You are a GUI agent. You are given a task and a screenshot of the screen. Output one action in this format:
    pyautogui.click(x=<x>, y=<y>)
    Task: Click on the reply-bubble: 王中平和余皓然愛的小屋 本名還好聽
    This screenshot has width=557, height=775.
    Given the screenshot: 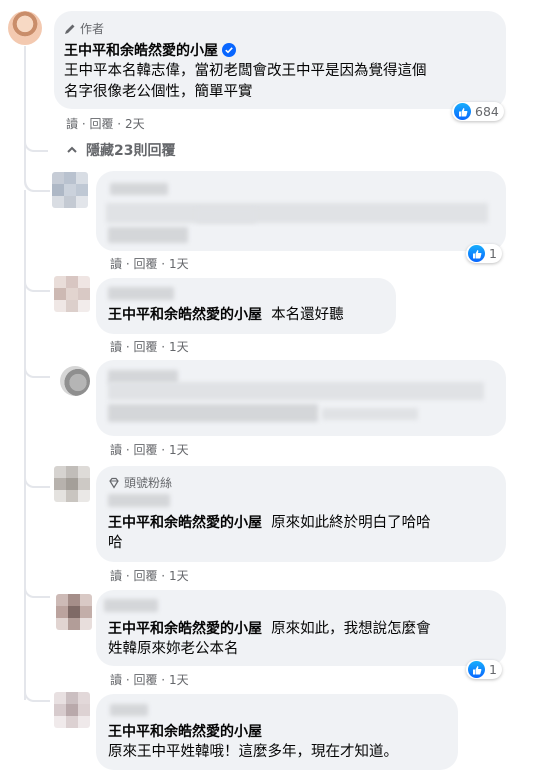 What is the action you would take?
    pyautogui.click(x=246, y=306)
    